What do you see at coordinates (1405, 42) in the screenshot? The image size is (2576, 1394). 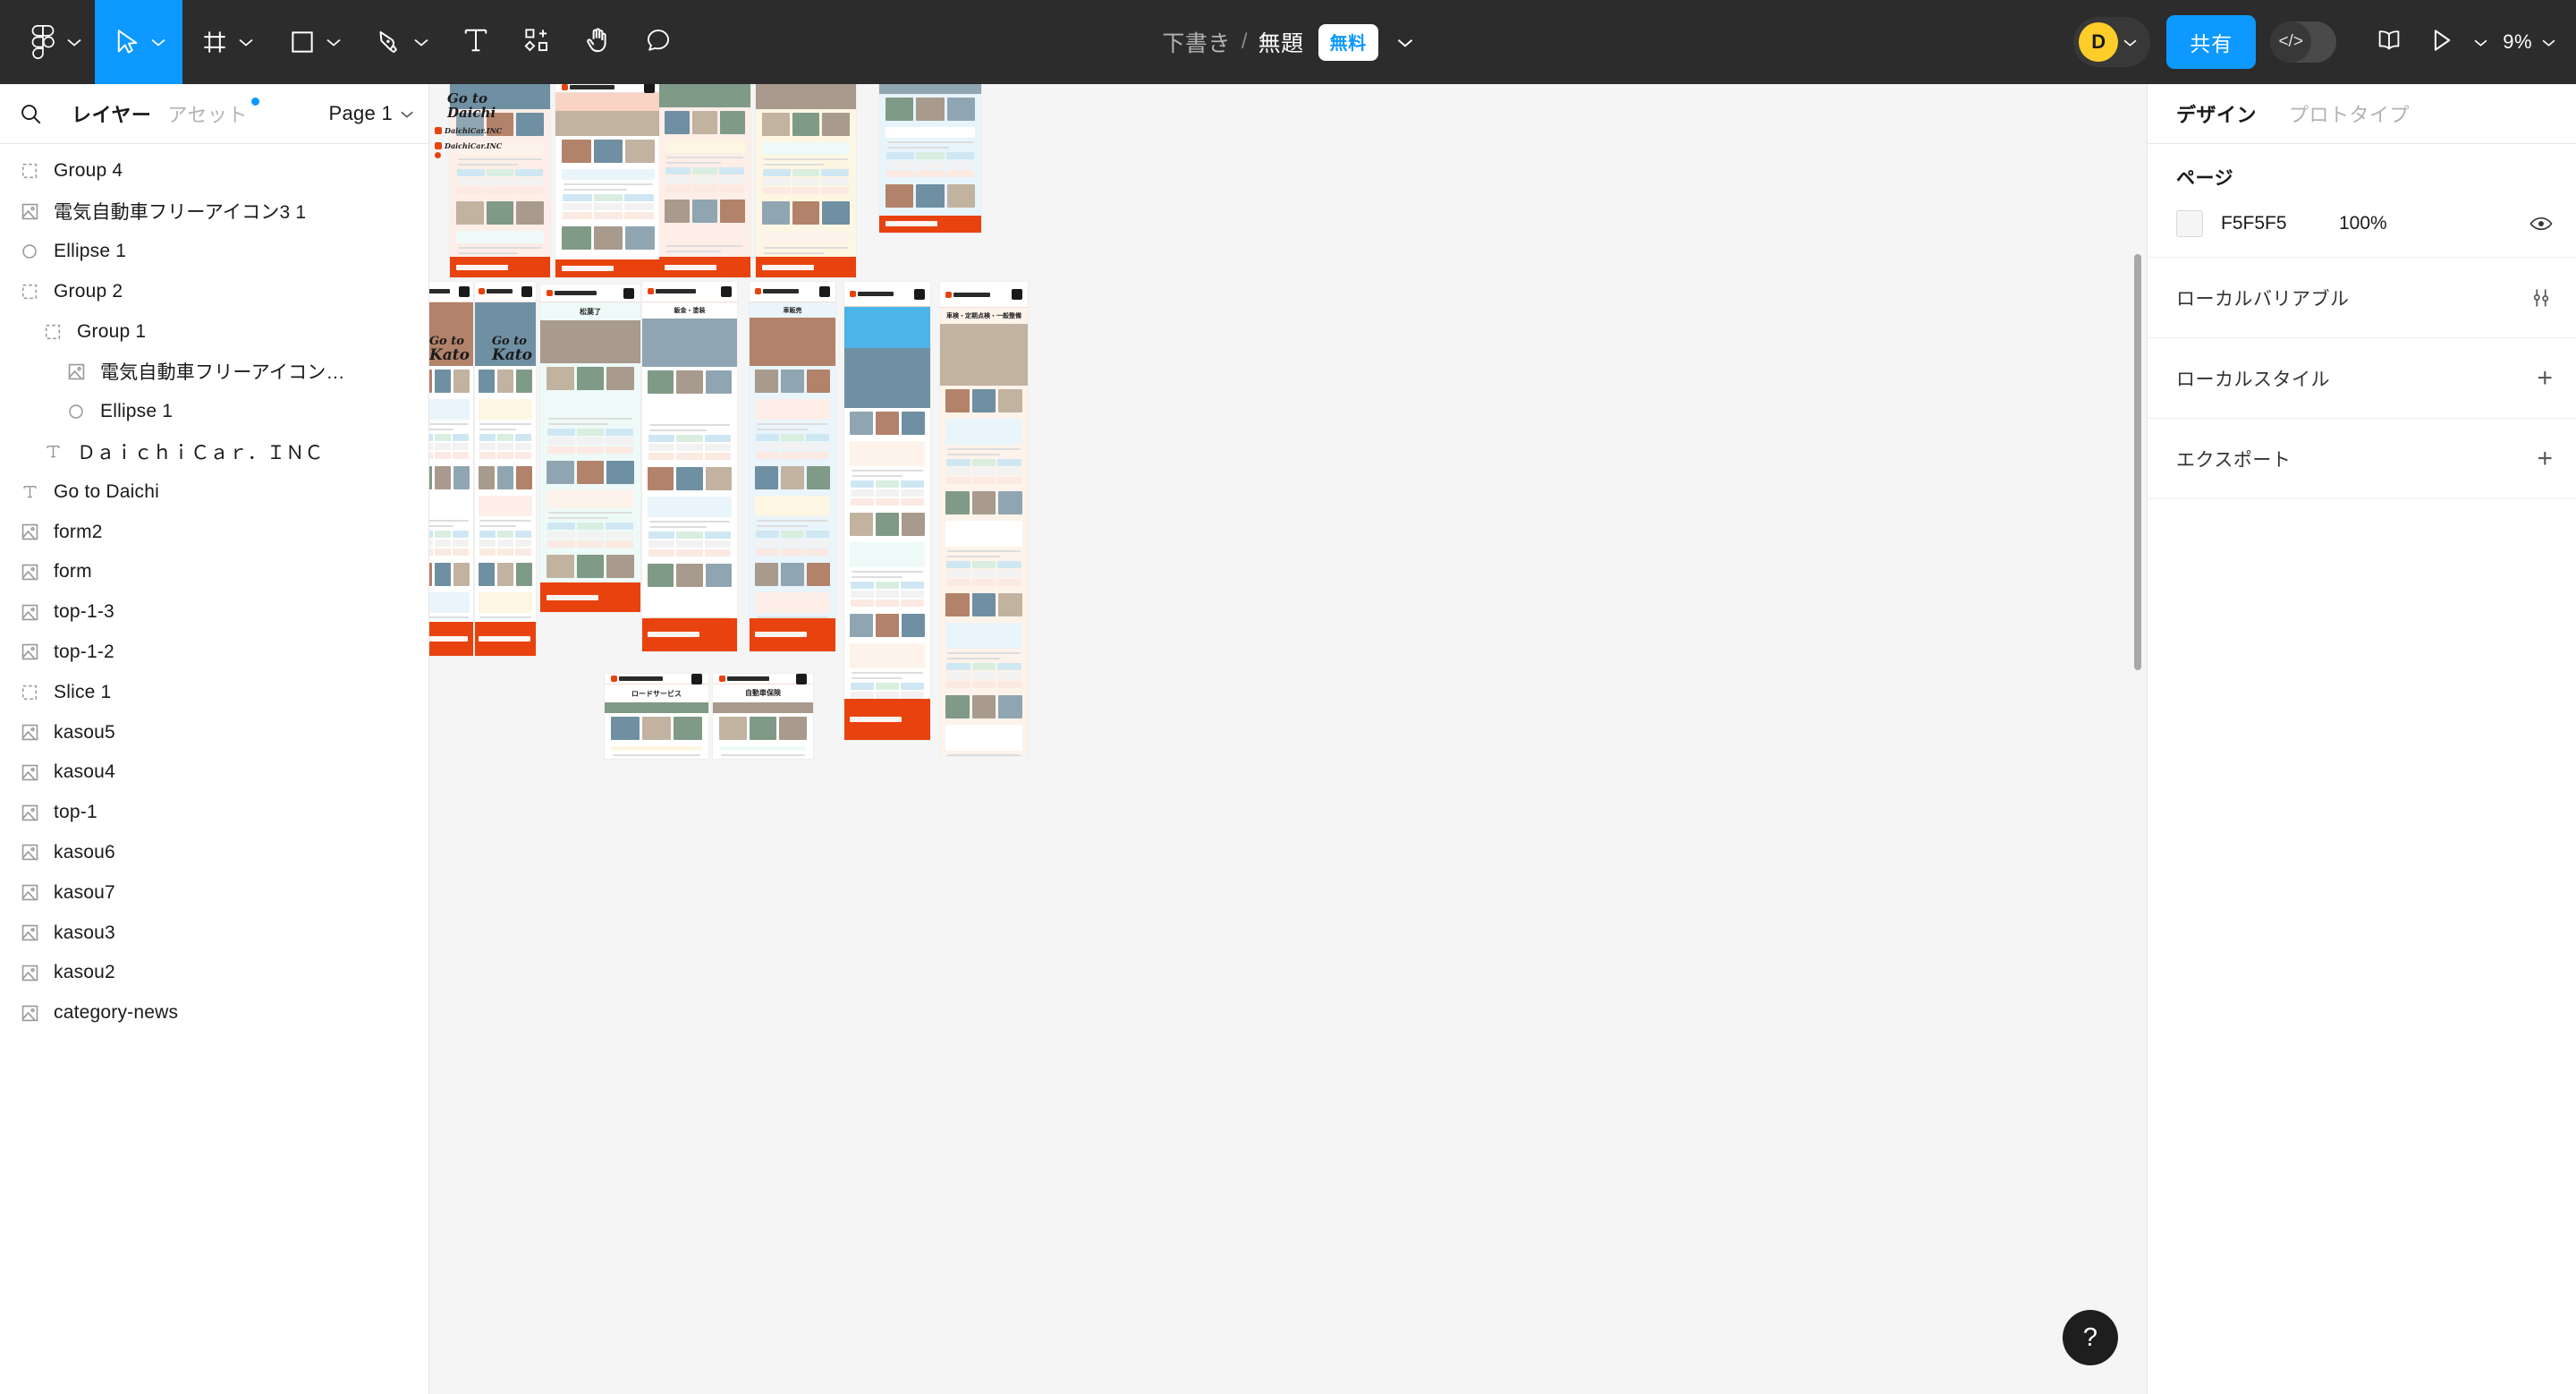 I see `document-menu-chevron-down-icon` at bounding box center [1405, 42].